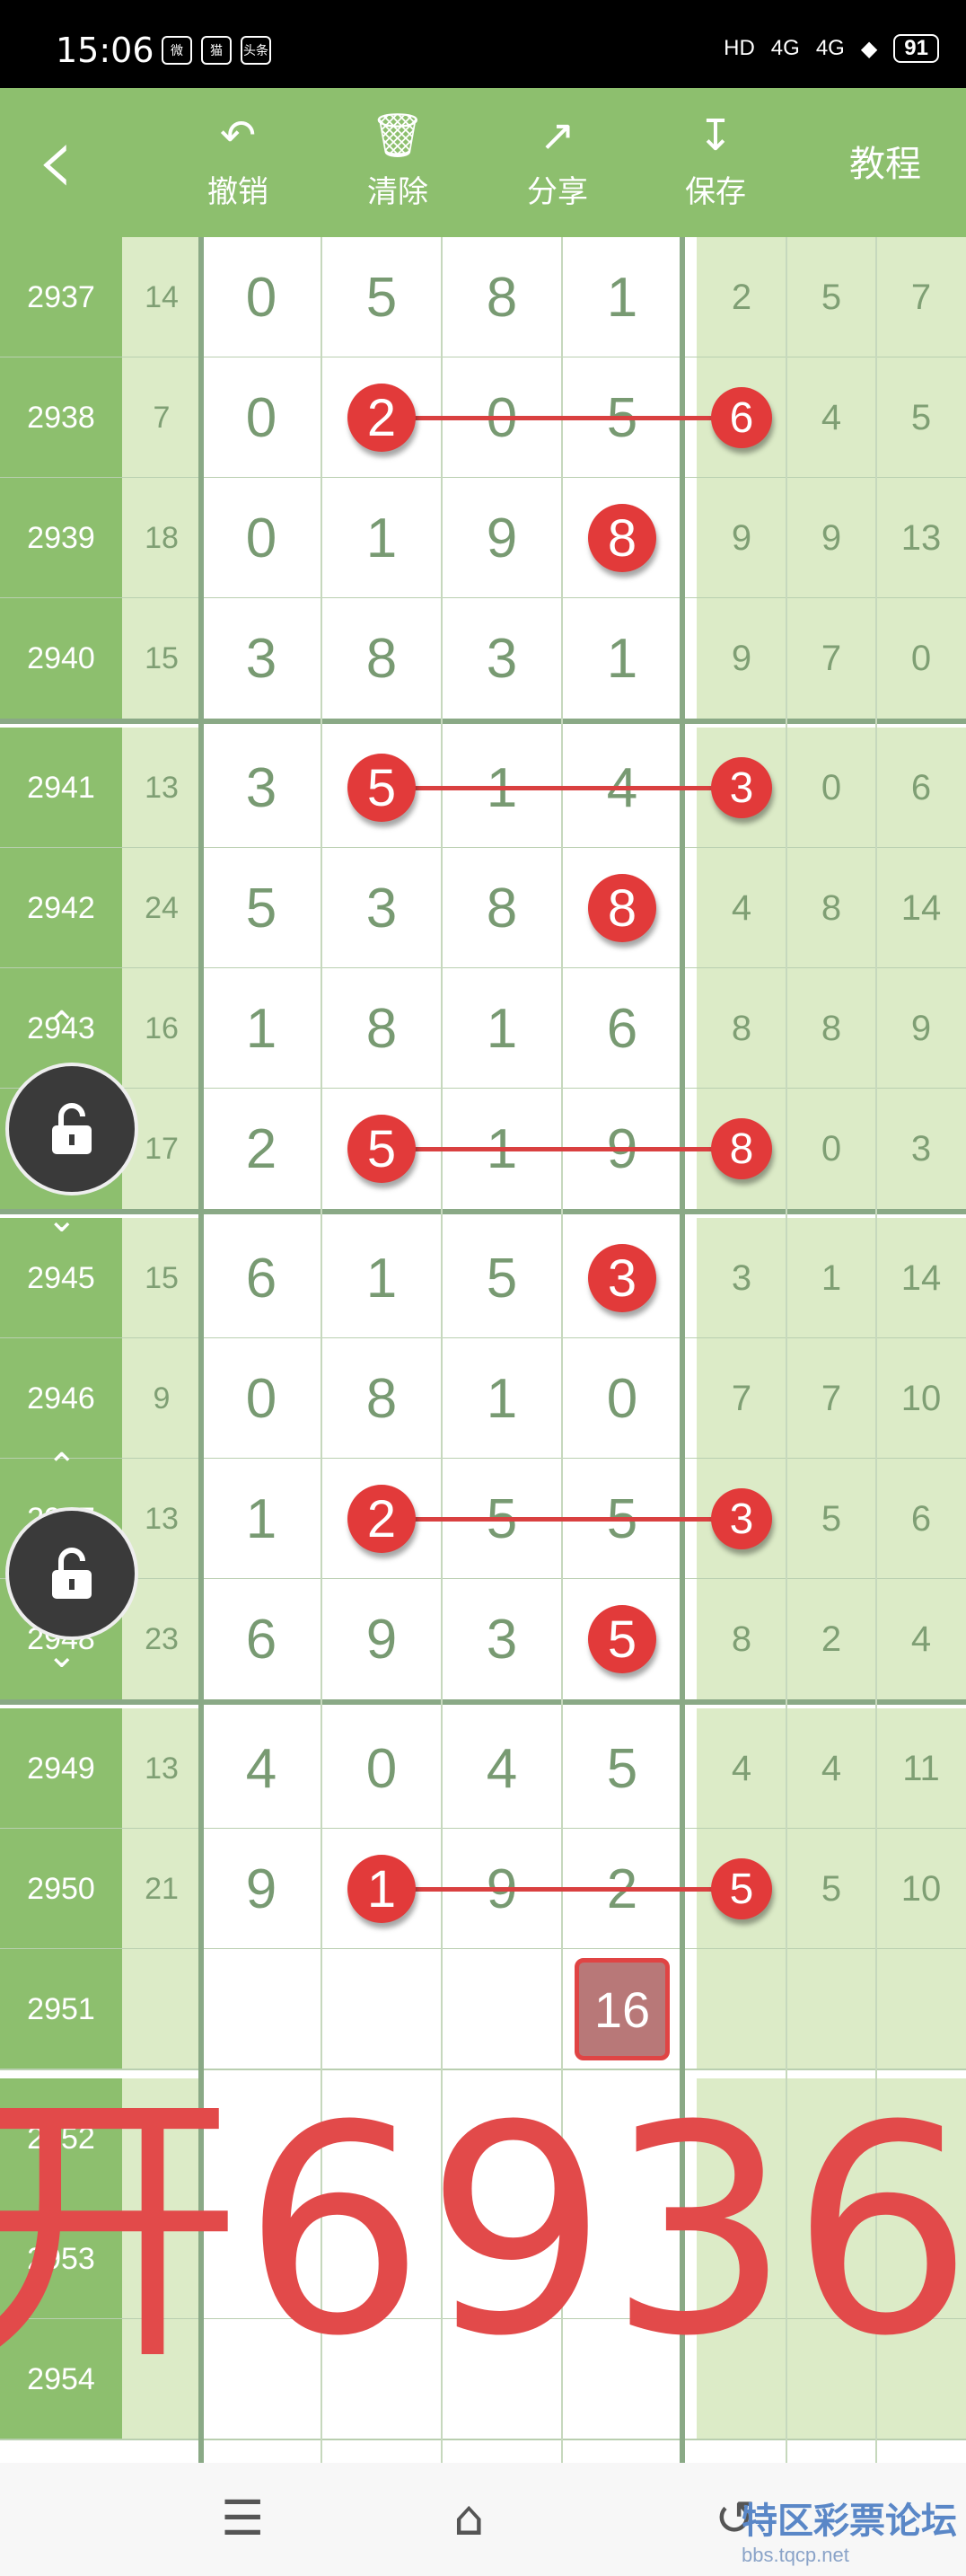 The image size is (966, 2576). I want to click on stat-cell: 1, so click(831, 1278).